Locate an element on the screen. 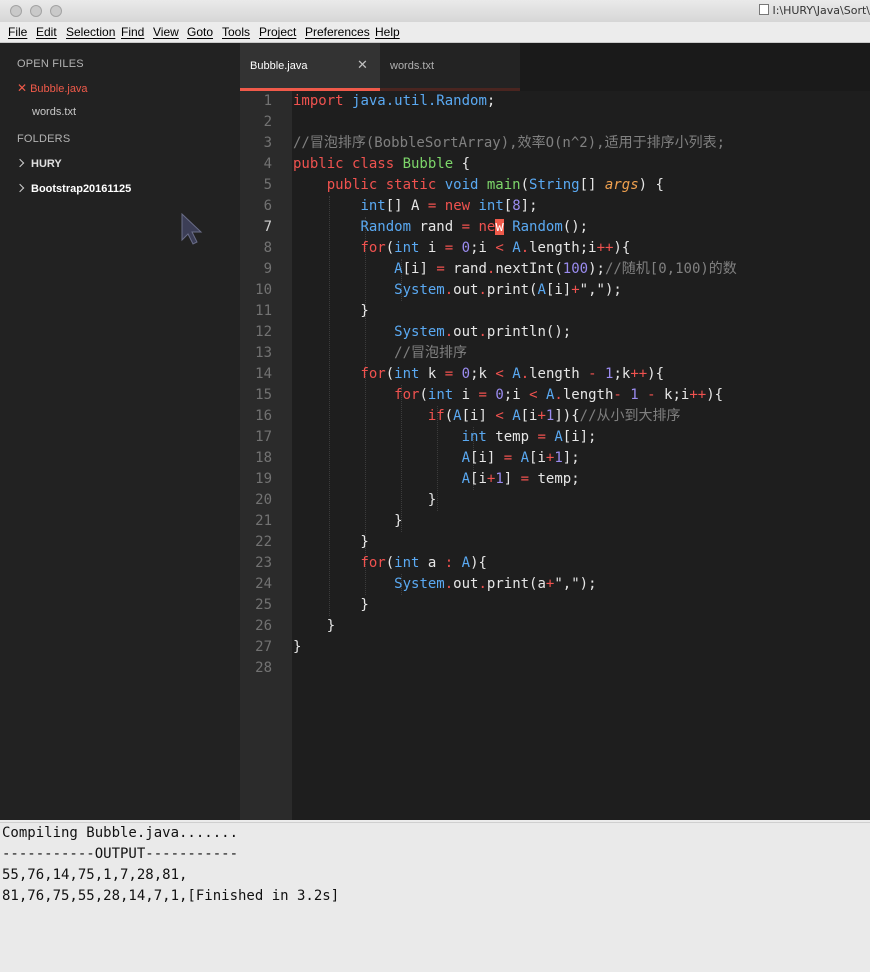 Image resolution: width=870 pixels, height=972 pixels. tab-close-icon: ✕ is located at coordinates (362, 65).